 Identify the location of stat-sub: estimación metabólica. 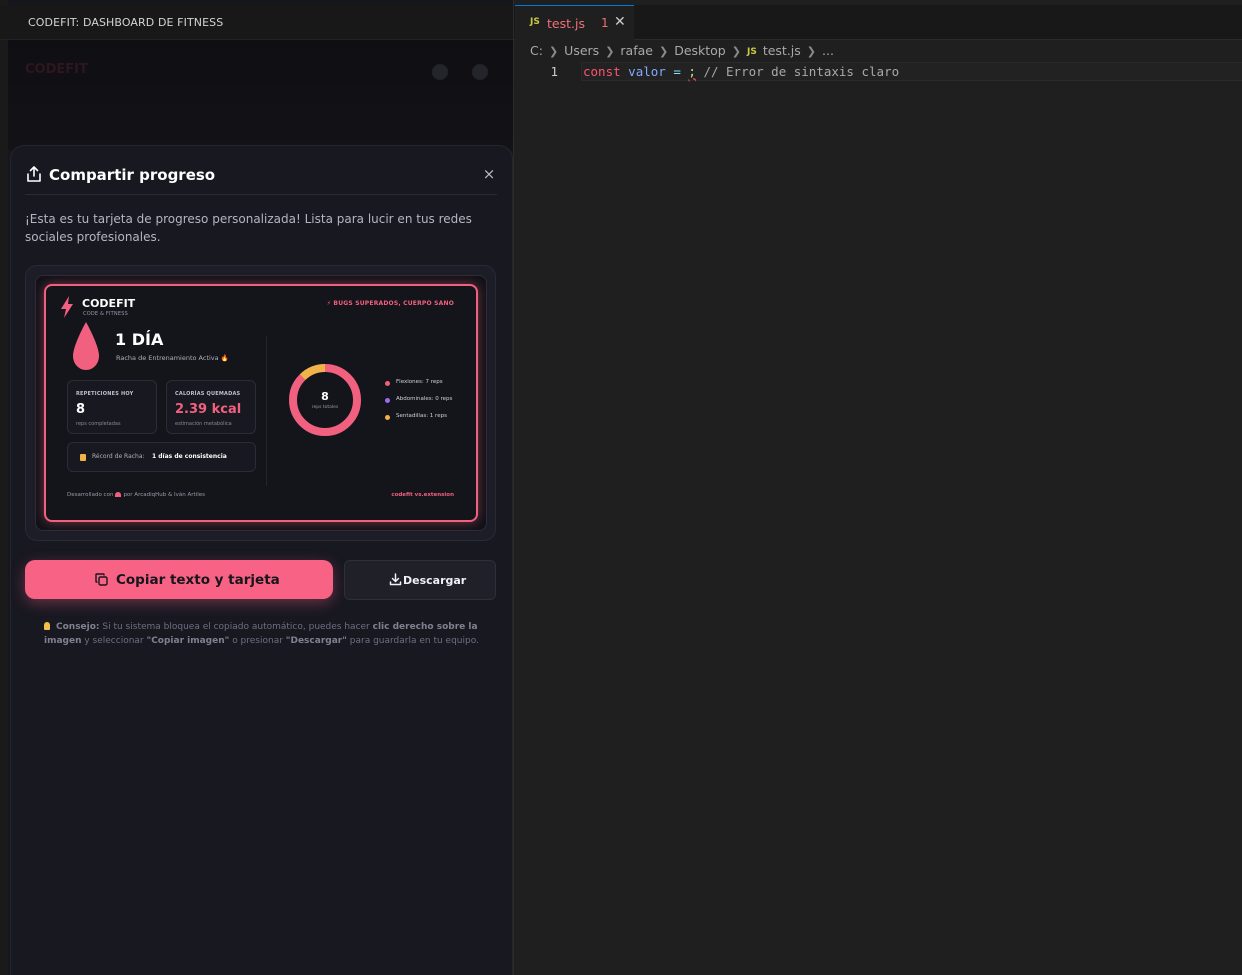
(203, 424).